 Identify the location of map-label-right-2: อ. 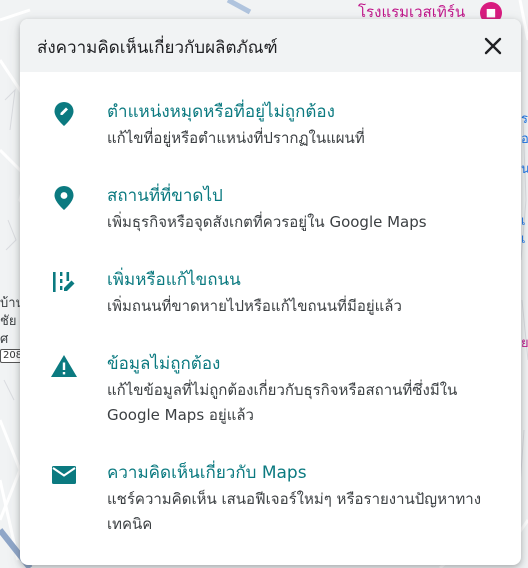
(524, 139).